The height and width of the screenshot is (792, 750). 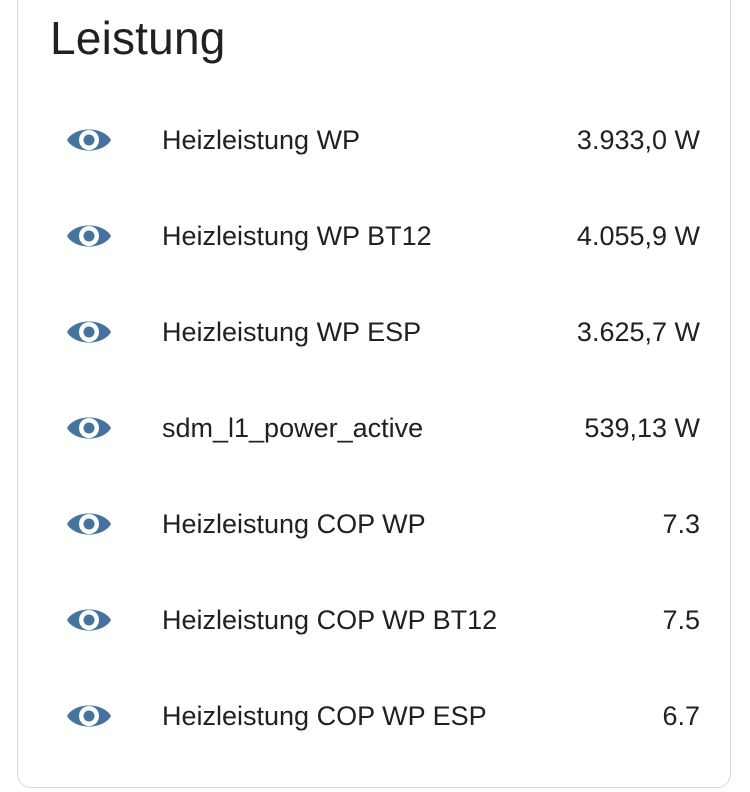 I want to click on entity-row-heizleistung-cop-wp-bt12: Heizleistung COP WP BT12 7.5, so click(x=375, y=620).